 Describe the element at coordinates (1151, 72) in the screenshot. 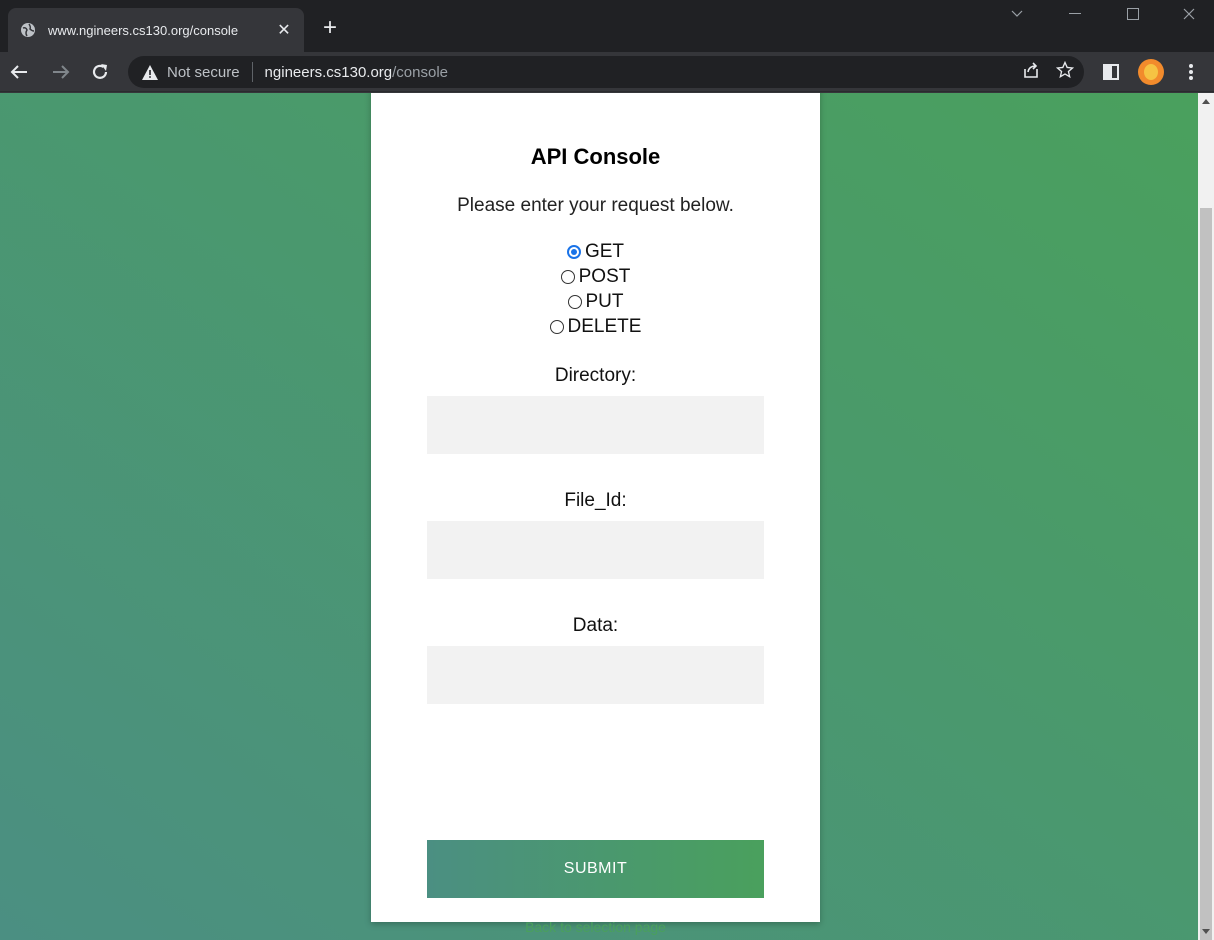

I see `profile-avatar` at that location.